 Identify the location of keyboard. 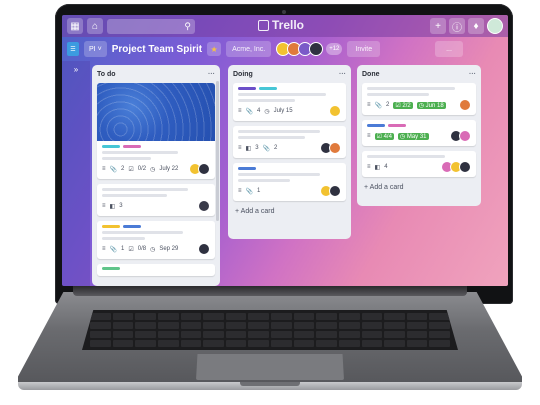
(270, 330).